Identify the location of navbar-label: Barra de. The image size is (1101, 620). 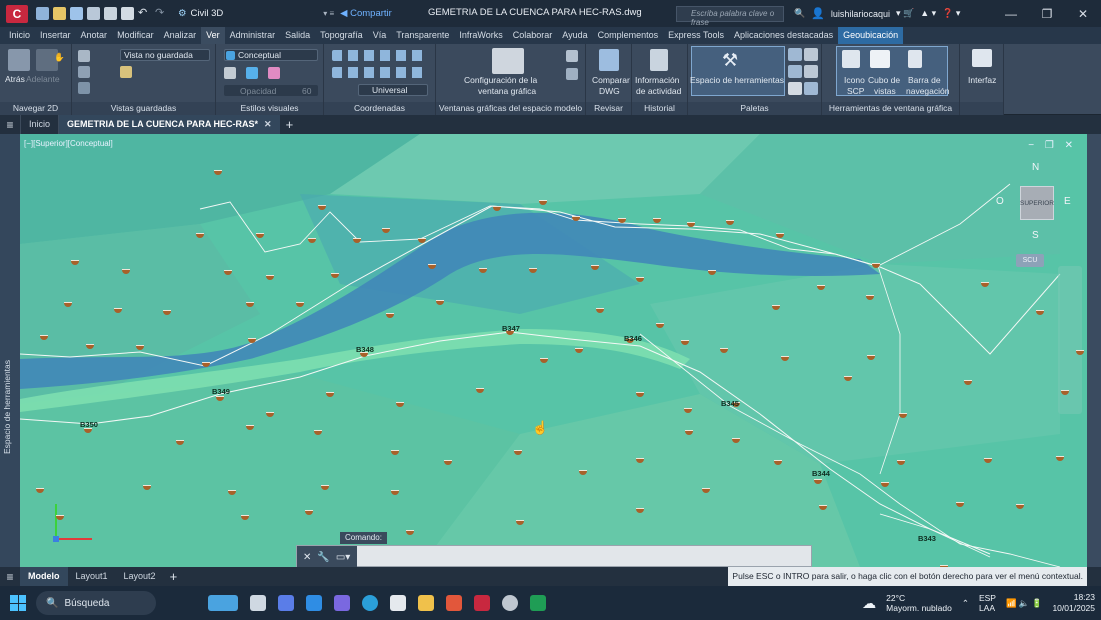
(924, 80).